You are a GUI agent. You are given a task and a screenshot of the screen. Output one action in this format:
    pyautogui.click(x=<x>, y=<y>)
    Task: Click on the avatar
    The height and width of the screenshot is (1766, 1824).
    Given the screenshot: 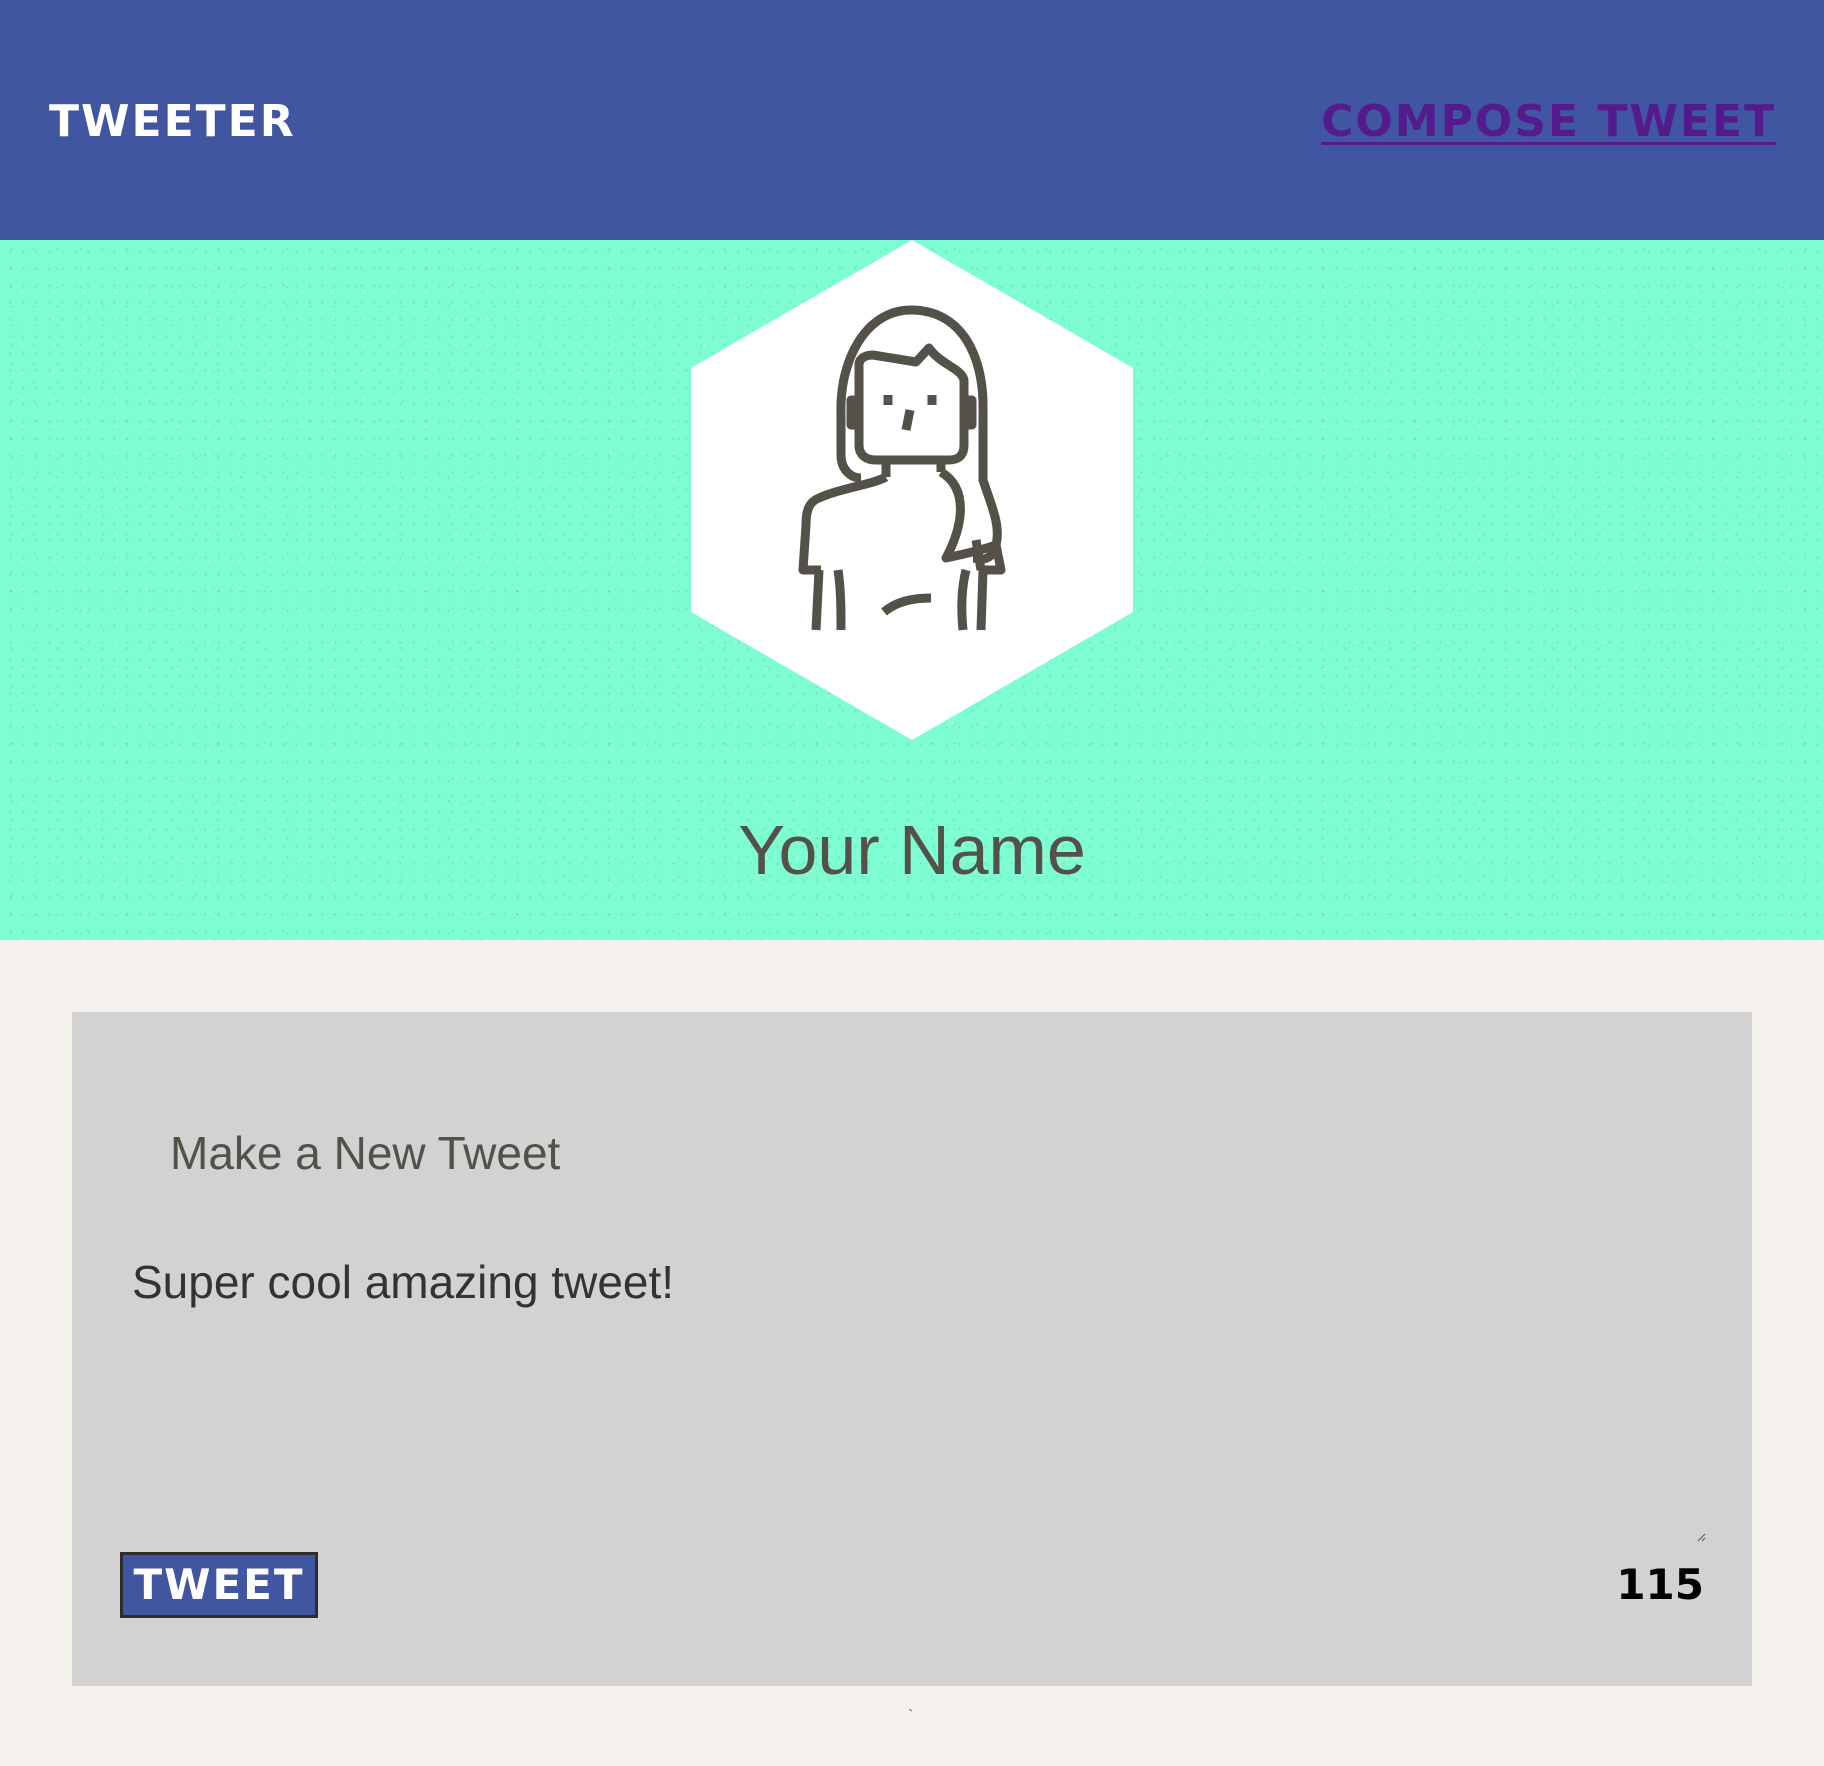 What is the action you would take?
    pyautogui.click(x=912, y=490)
    